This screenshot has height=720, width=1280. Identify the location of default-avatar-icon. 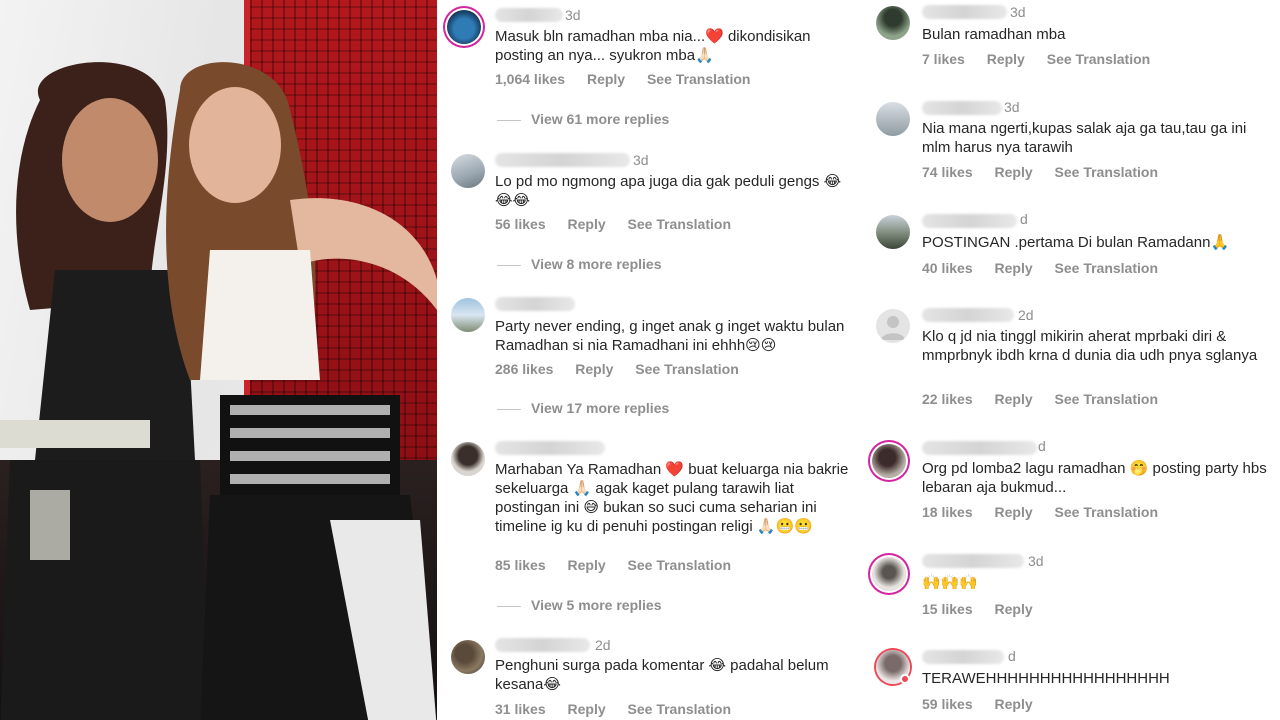
(893, 328).